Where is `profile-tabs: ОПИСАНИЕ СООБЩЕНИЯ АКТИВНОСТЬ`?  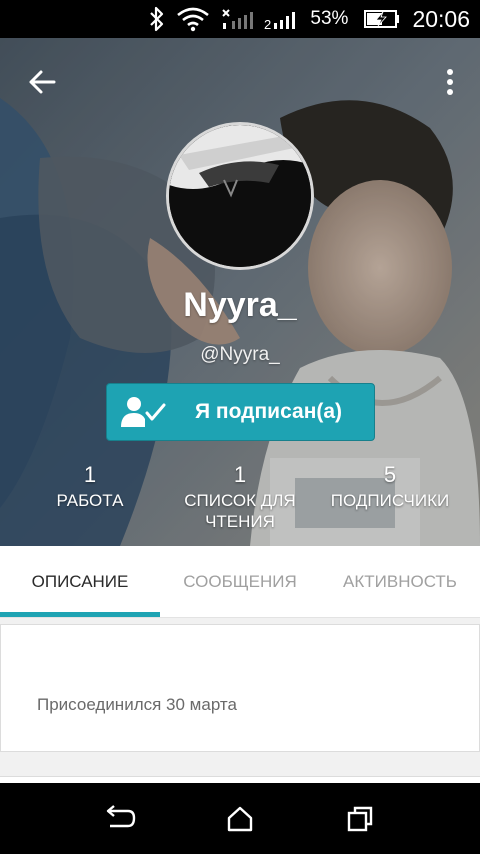 profile-tabs: ОПИСАНИЕ СООБЩЕНИЯ АКТИВНОСТЬ is located at coordinates (240, 582).